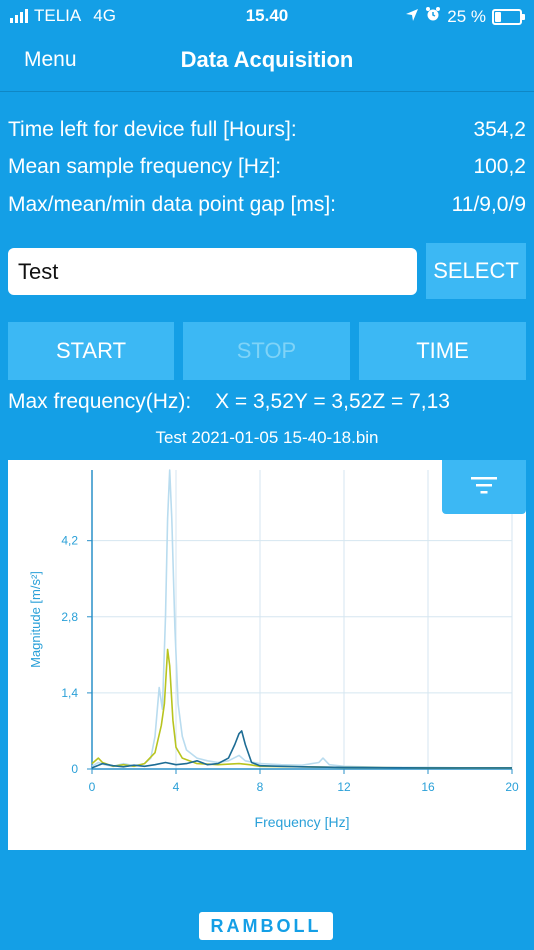 The image size is (534, 950). I want to click on filter-button, so click(484, 487).